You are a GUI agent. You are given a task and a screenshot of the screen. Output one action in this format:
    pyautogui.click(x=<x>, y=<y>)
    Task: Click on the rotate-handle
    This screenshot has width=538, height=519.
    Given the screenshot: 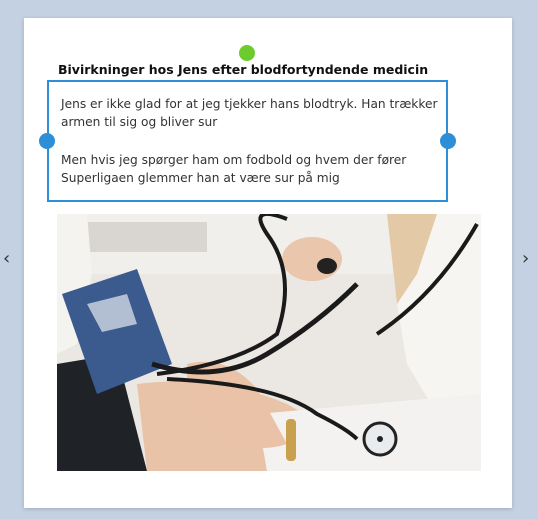 What is the action you would take?
    pyautogui.click(x=247, y=53)
    